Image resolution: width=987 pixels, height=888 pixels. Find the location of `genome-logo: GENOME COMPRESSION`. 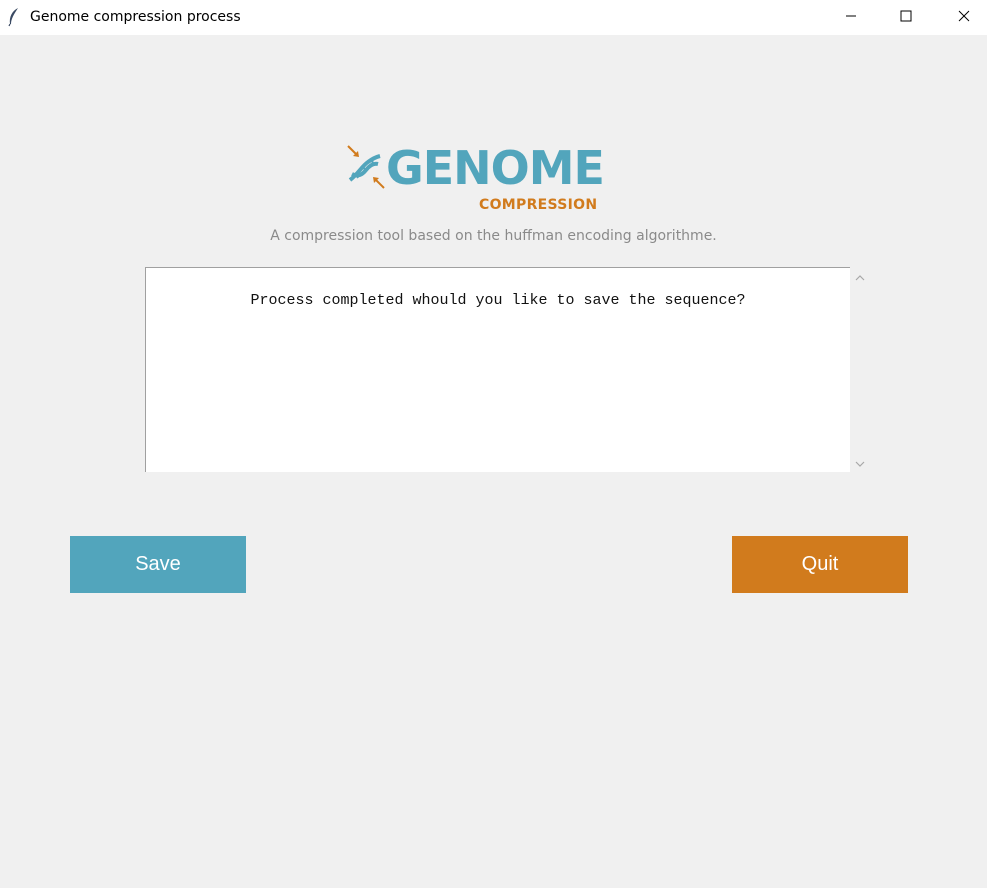

genome-logo: GENOME COMPRESSION is located at coordinates (475, 179).